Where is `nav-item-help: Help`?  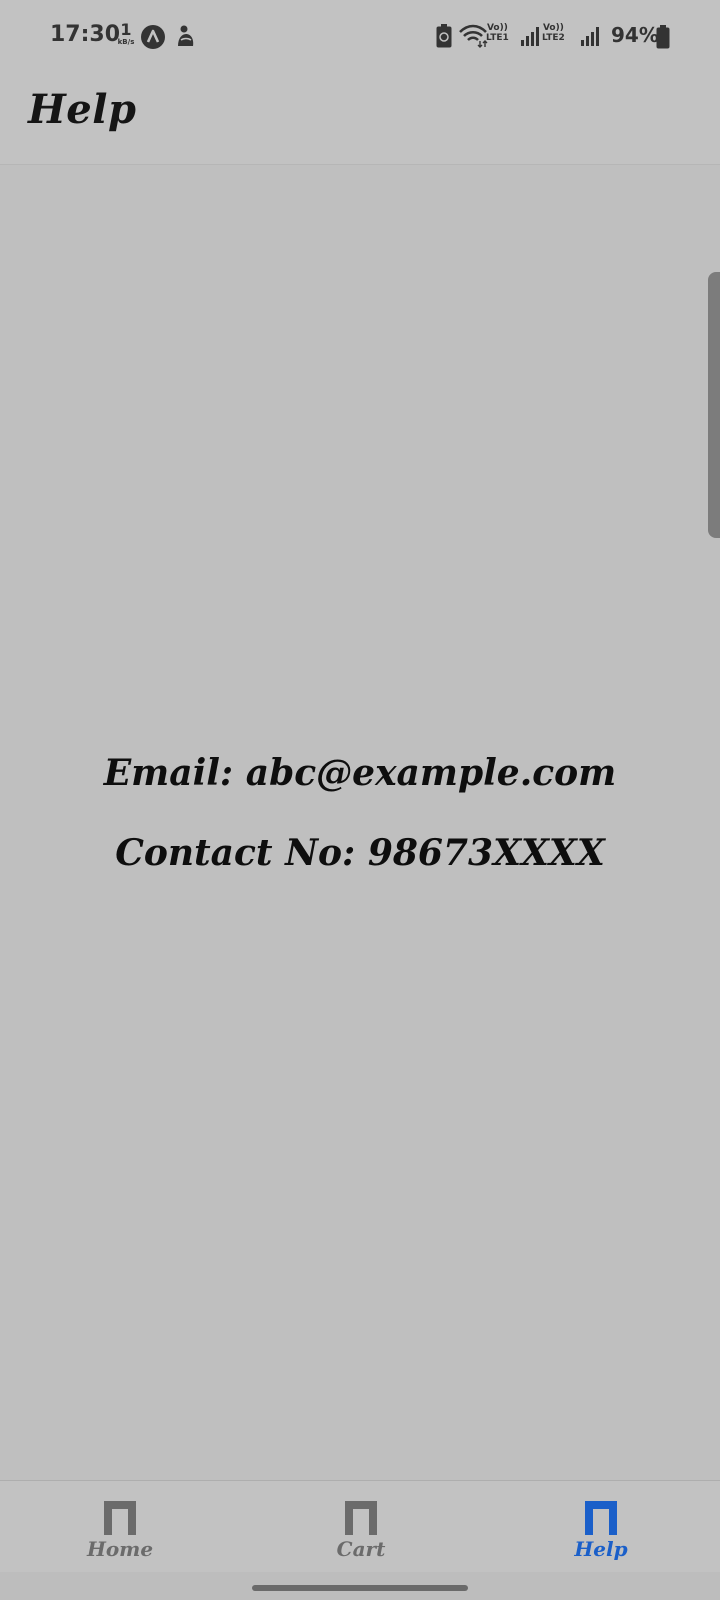 nav-item-help: Help is located at coordinates (601, 1527).